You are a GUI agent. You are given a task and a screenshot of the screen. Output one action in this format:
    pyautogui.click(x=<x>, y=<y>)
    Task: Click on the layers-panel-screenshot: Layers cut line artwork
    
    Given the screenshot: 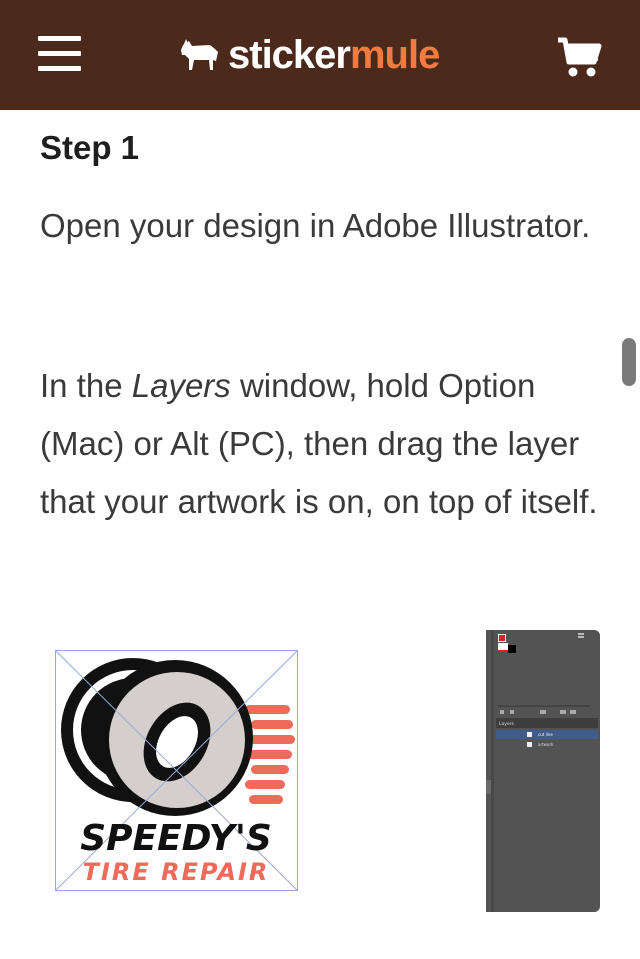 What is the action you would take?
    pyautogui.click(x=543, y=771)
    